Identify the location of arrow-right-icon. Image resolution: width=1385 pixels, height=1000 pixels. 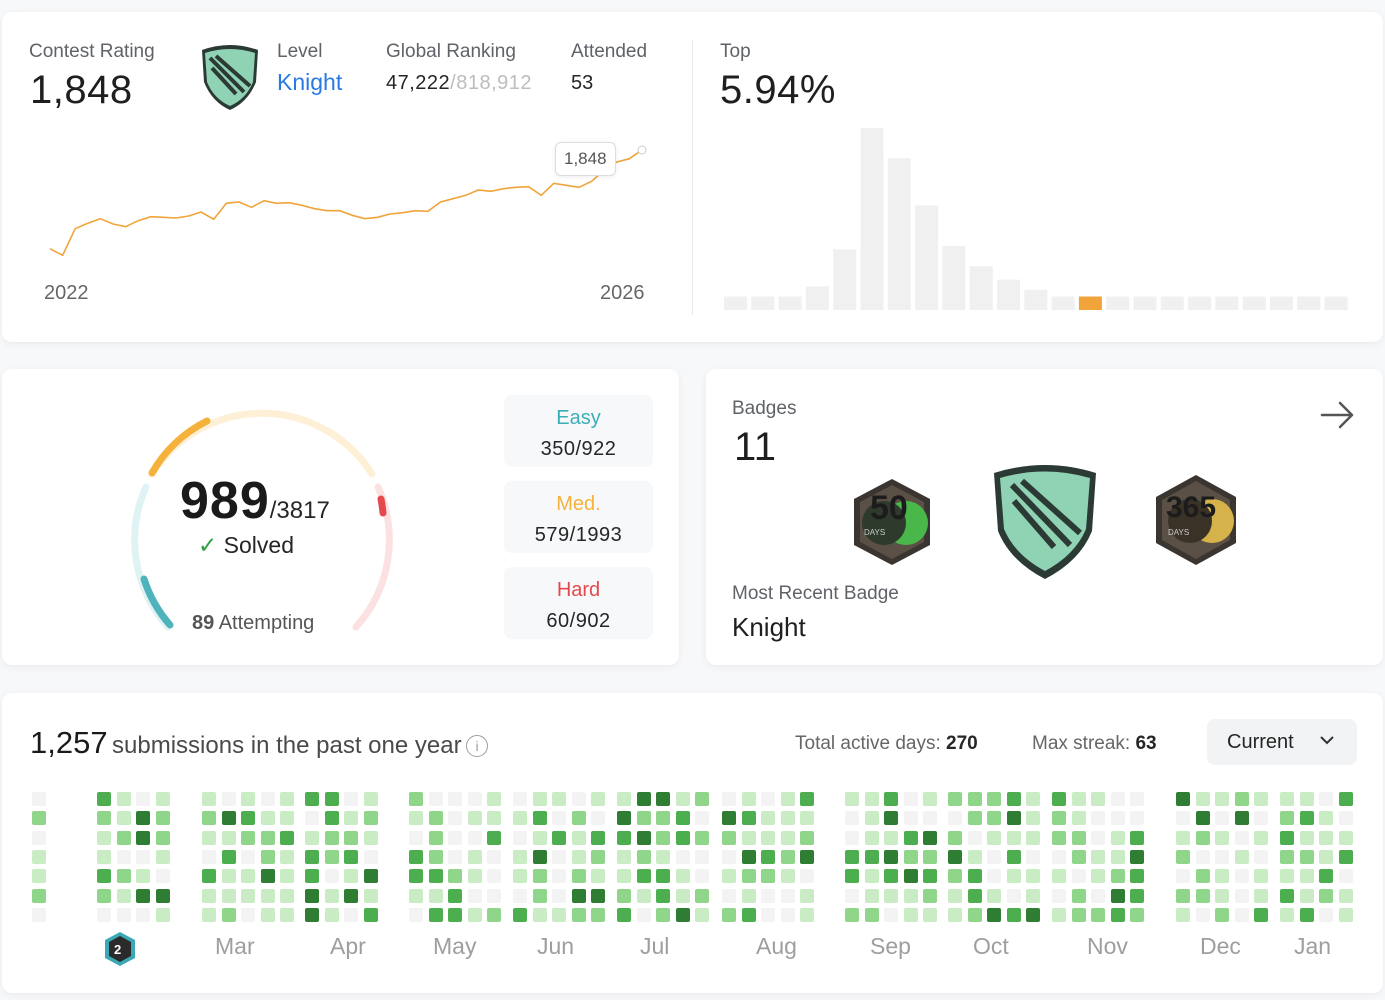
(1338, 417).